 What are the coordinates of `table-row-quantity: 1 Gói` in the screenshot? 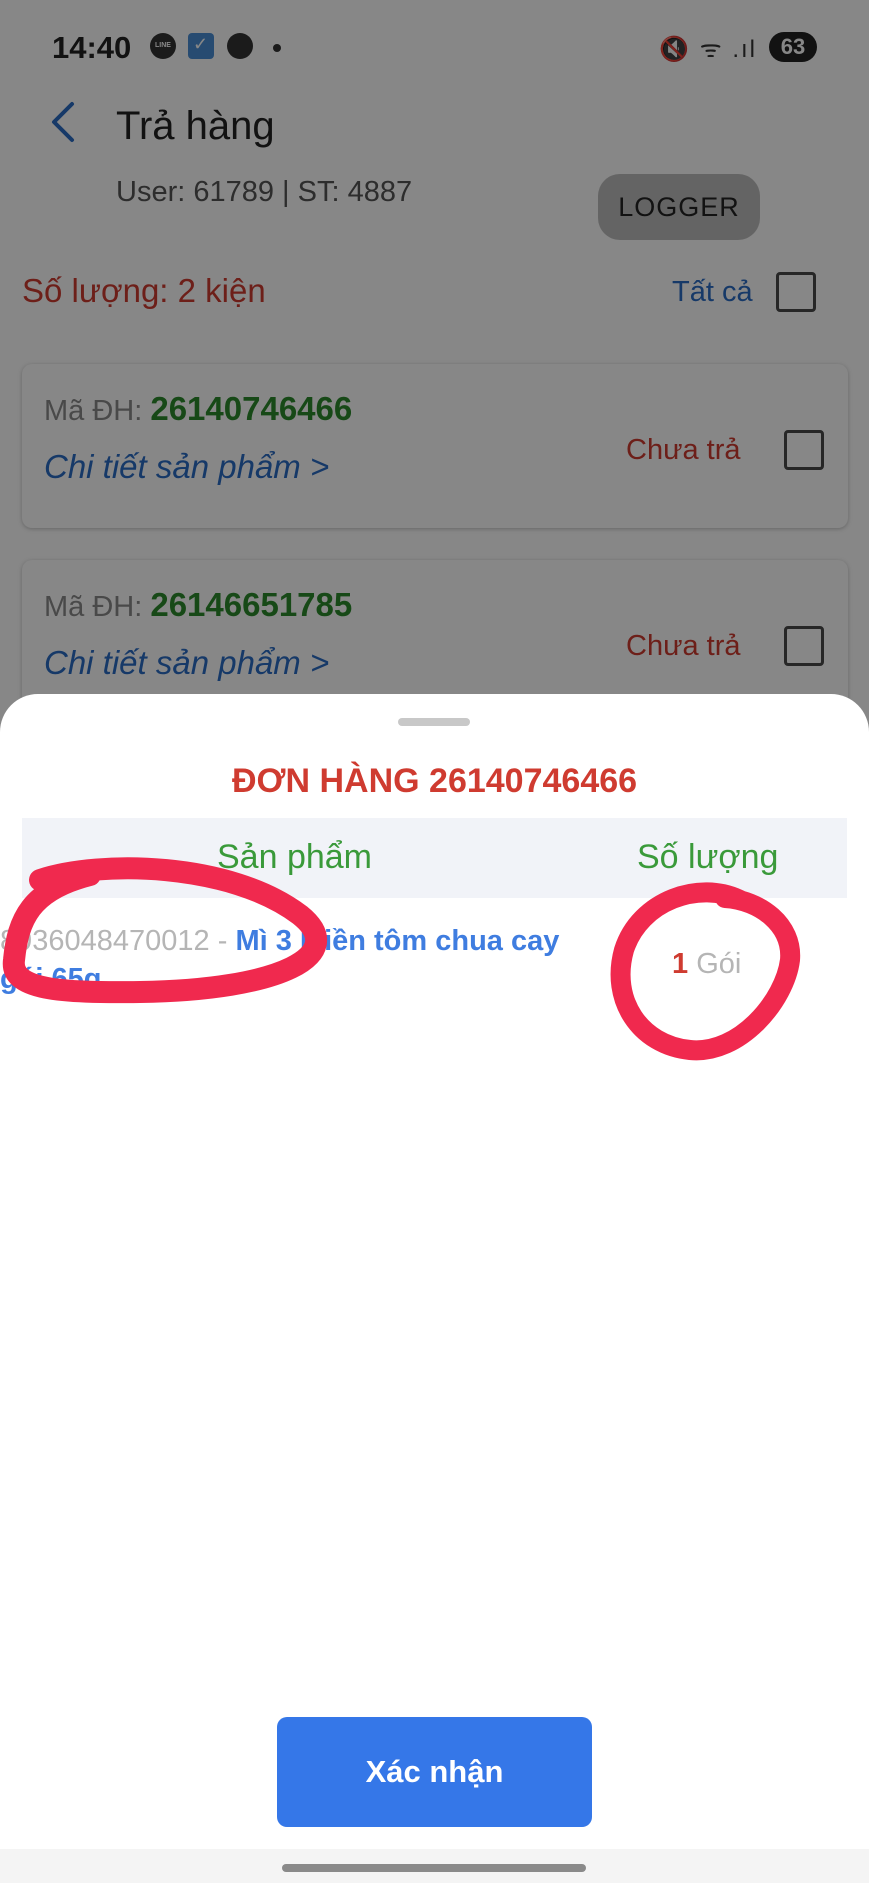 It's located at (706, 964).